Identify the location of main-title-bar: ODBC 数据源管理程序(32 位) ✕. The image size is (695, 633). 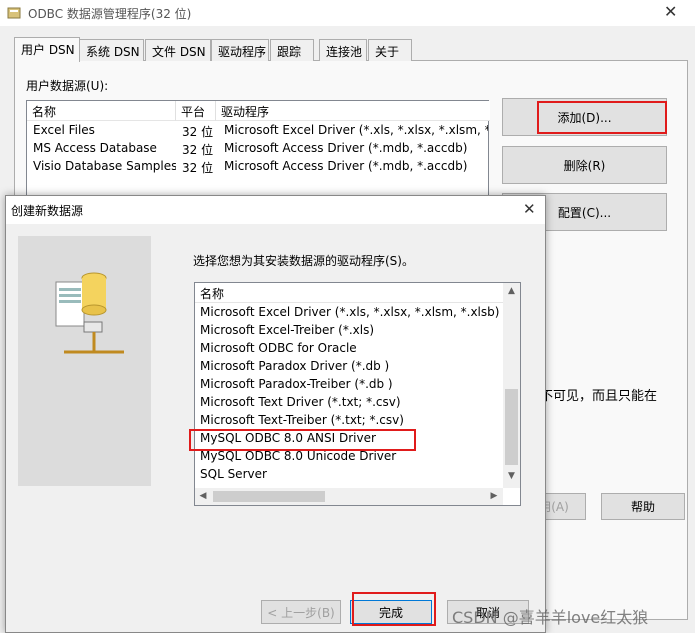
(347, 13).